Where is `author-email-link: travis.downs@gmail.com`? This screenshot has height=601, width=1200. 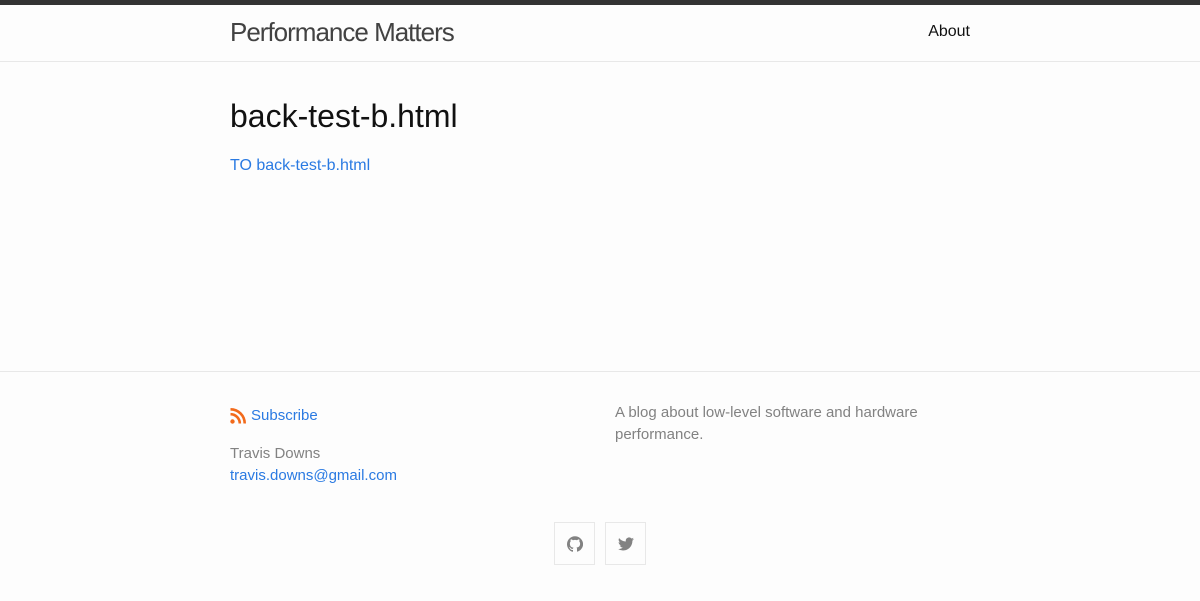 author-email-link: travis.downs@gmail.com is located at coordinates (313, 476).